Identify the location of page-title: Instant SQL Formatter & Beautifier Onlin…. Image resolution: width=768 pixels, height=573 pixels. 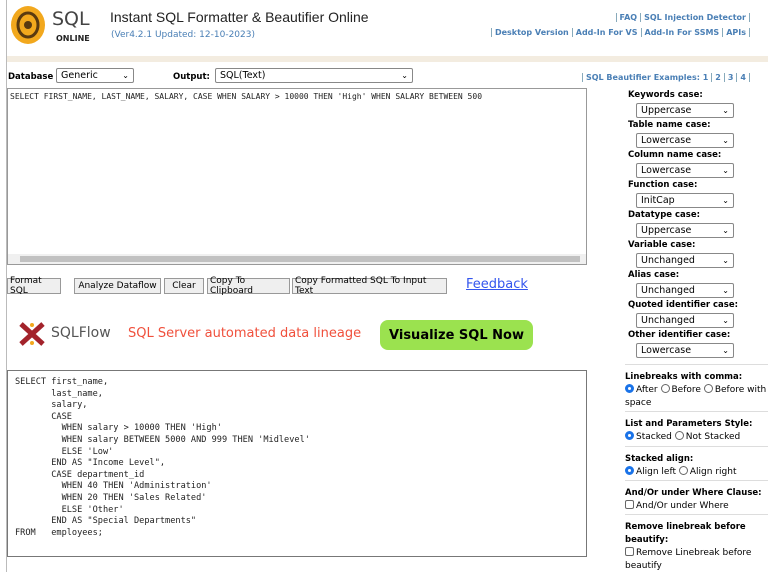
(239, 17).